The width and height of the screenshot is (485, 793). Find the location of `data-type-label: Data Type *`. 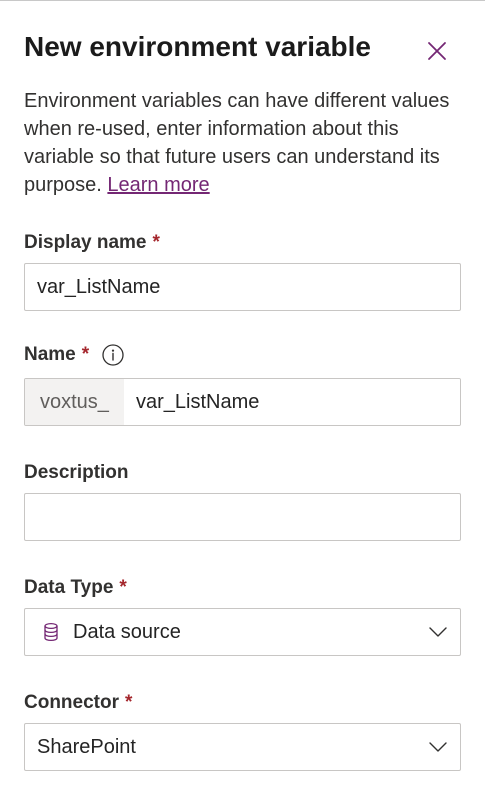

data-type-label: Data Type * is located at coordinates (75, 588).